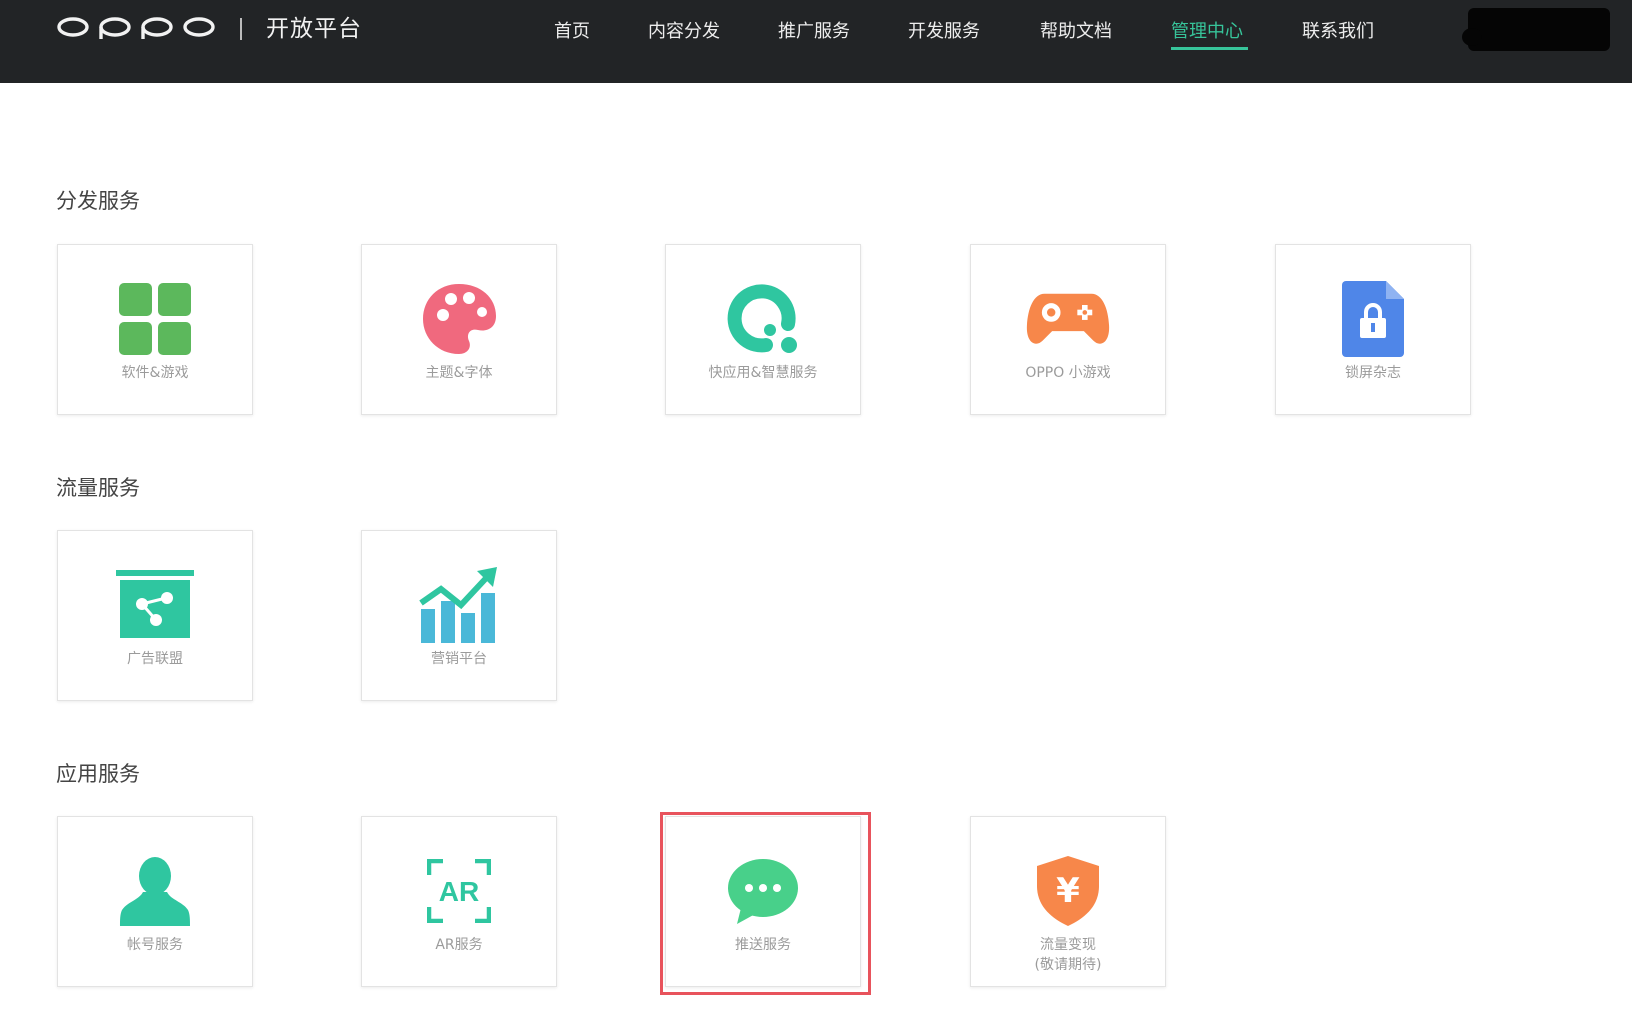 This screenshot has height=1010, width=1632. I want to click on nav-item-content-distribution: 内容分发, so click(684, 32).